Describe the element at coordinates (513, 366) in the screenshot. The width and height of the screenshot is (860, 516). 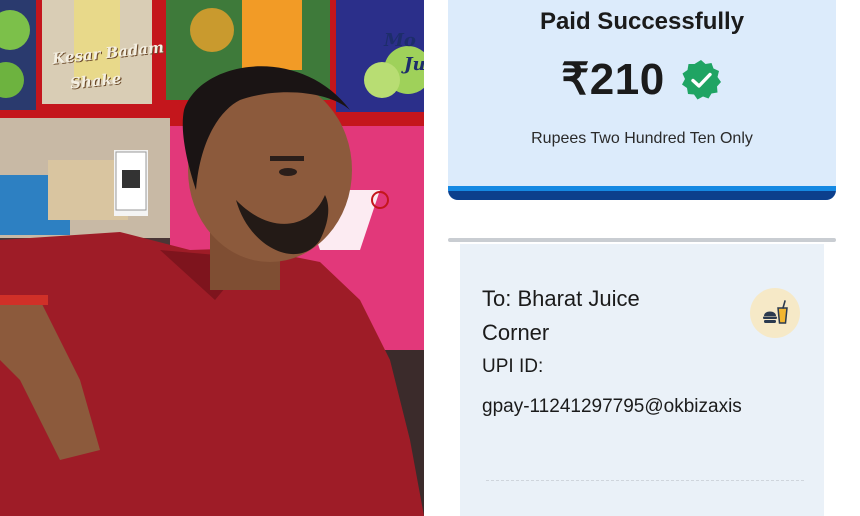
I see `upi-id-label: UPI ID:` at that location.